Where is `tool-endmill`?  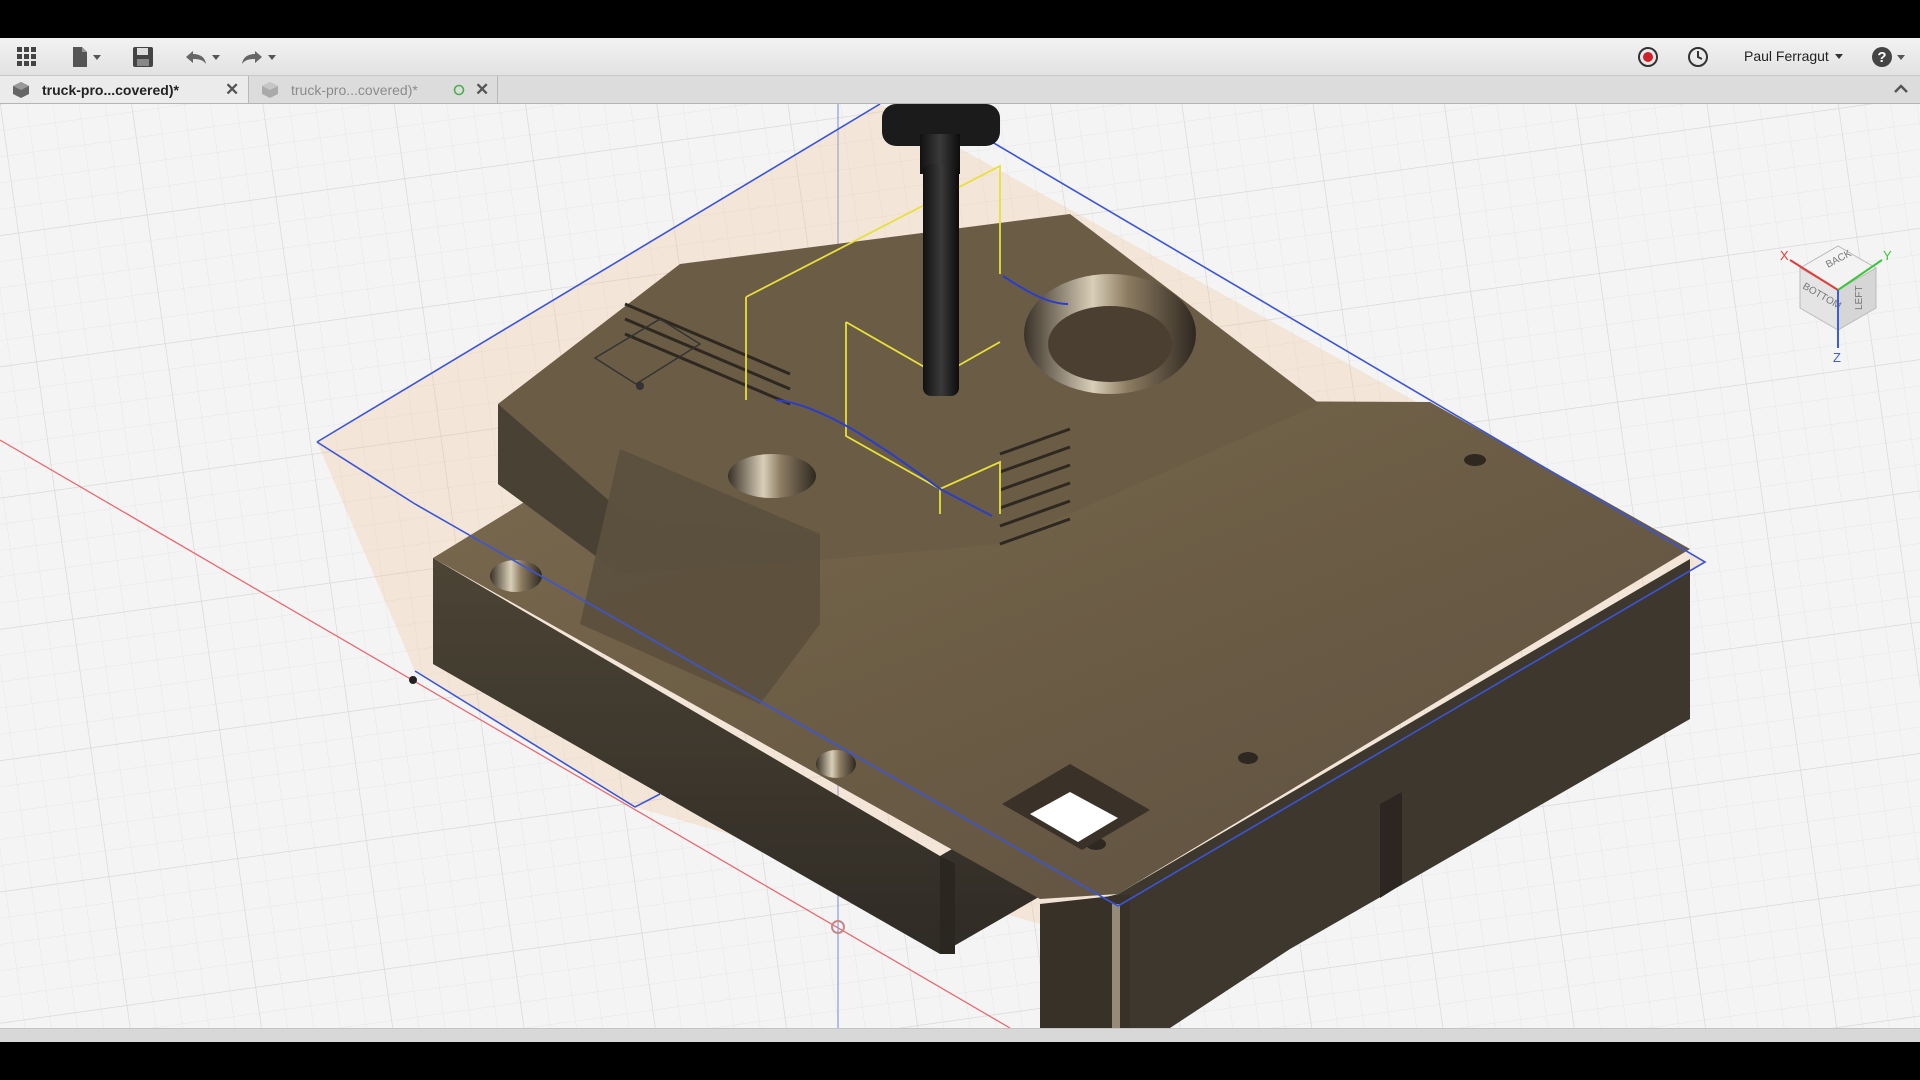
tool-endmill is located at coordinates (941, 280).